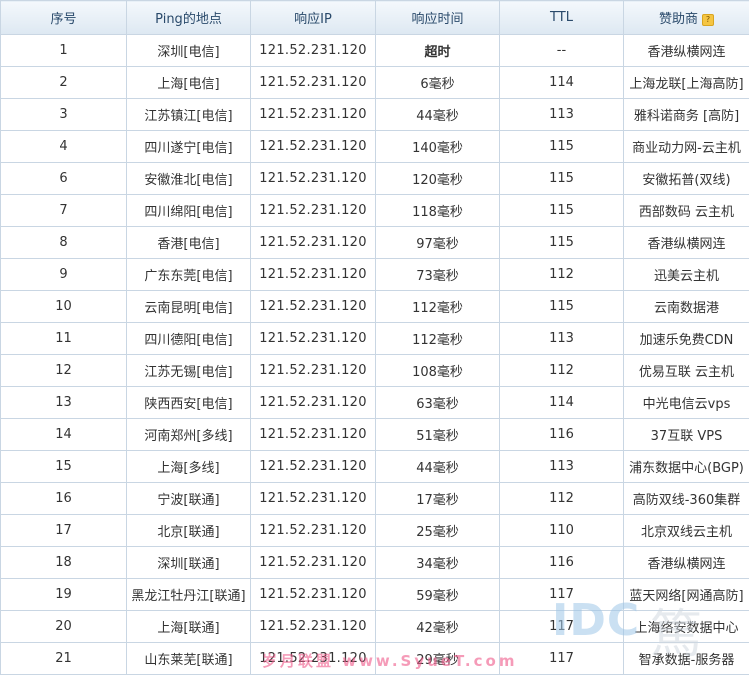 The width and height of the screenshot is (749, 675). I want to click on cell-index: 4, so click(64, 147).